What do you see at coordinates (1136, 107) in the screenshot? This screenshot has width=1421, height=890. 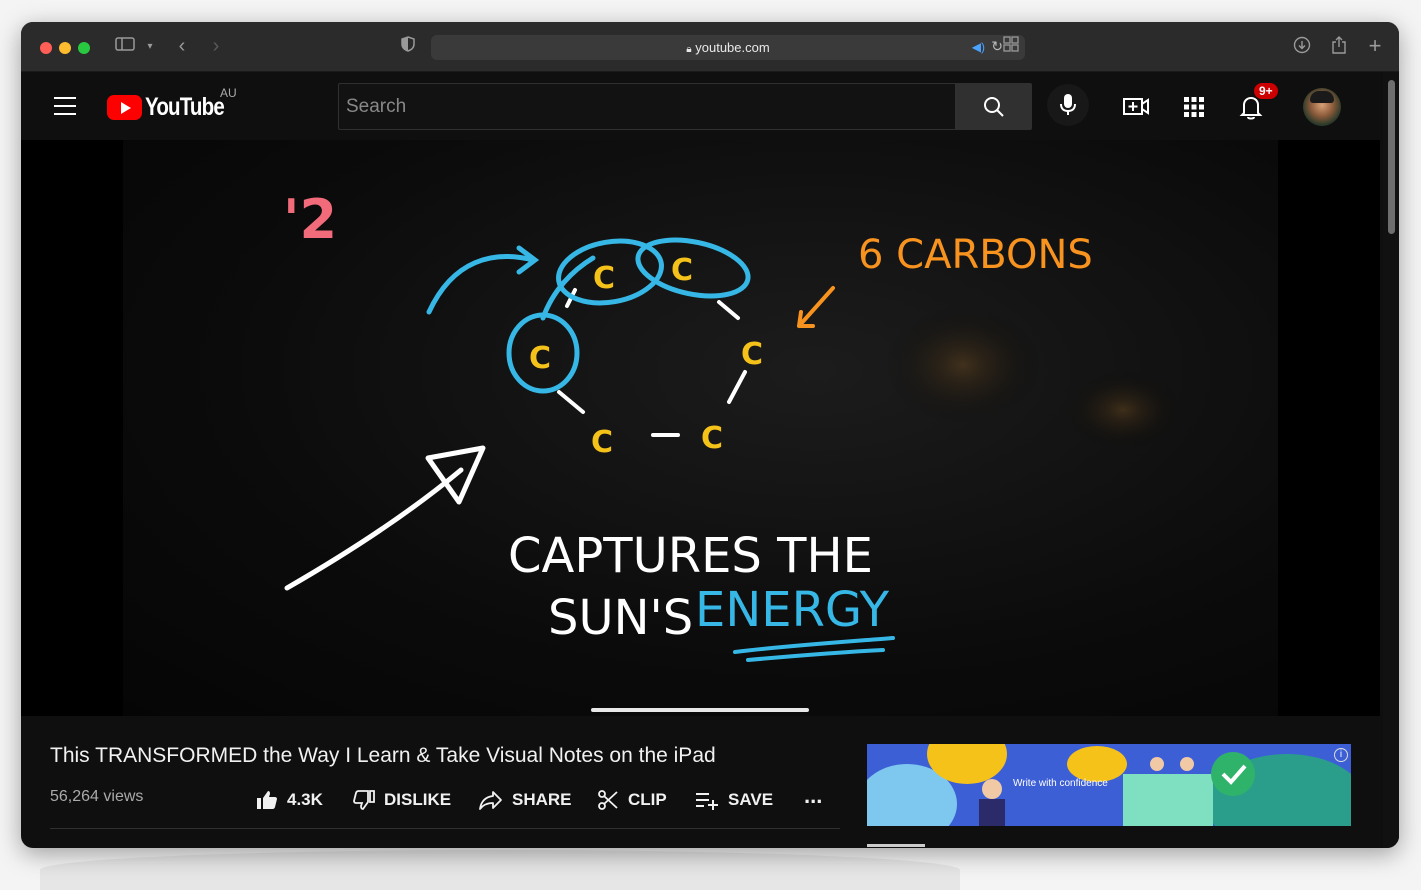 I see `create-video-icon` at bounding box center [1136, 107].